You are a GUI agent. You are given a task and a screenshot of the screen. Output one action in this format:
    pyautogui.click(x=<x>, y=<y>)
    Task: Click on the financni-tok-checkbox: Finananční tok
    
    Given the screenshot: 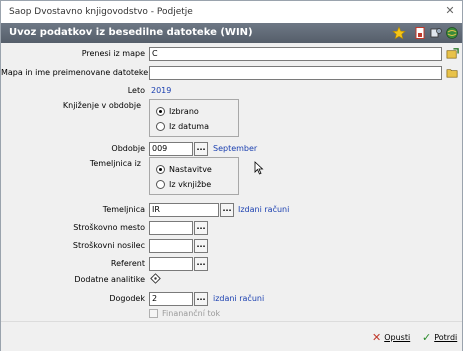 What is the action you would take?
    pyautogui.click(x=184, y=313)
    